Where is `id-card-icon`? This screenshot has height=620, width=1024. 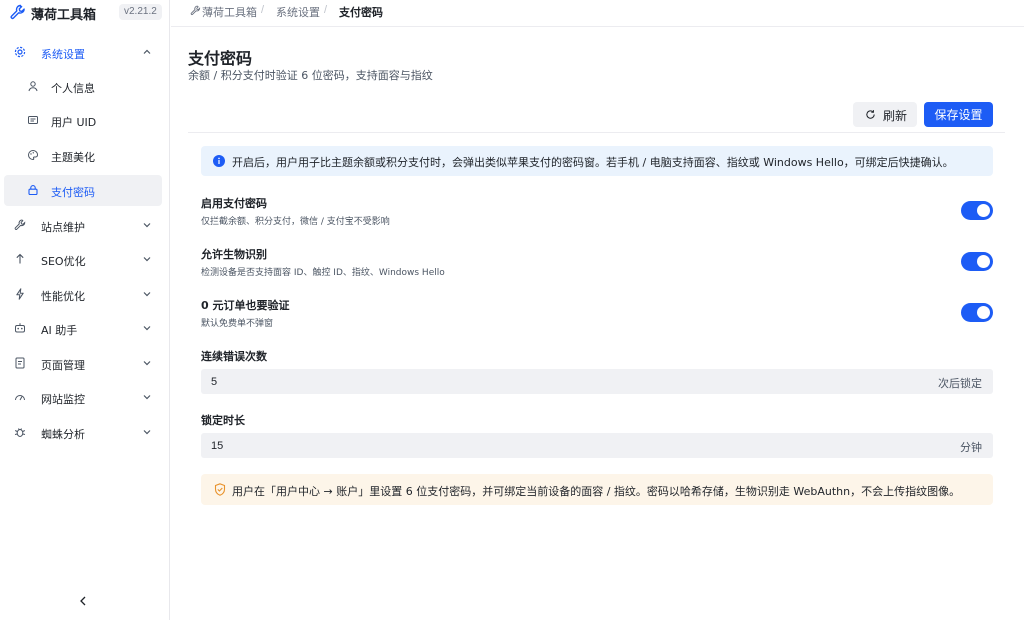 id-card-icon is located at coordinates (33, 120).